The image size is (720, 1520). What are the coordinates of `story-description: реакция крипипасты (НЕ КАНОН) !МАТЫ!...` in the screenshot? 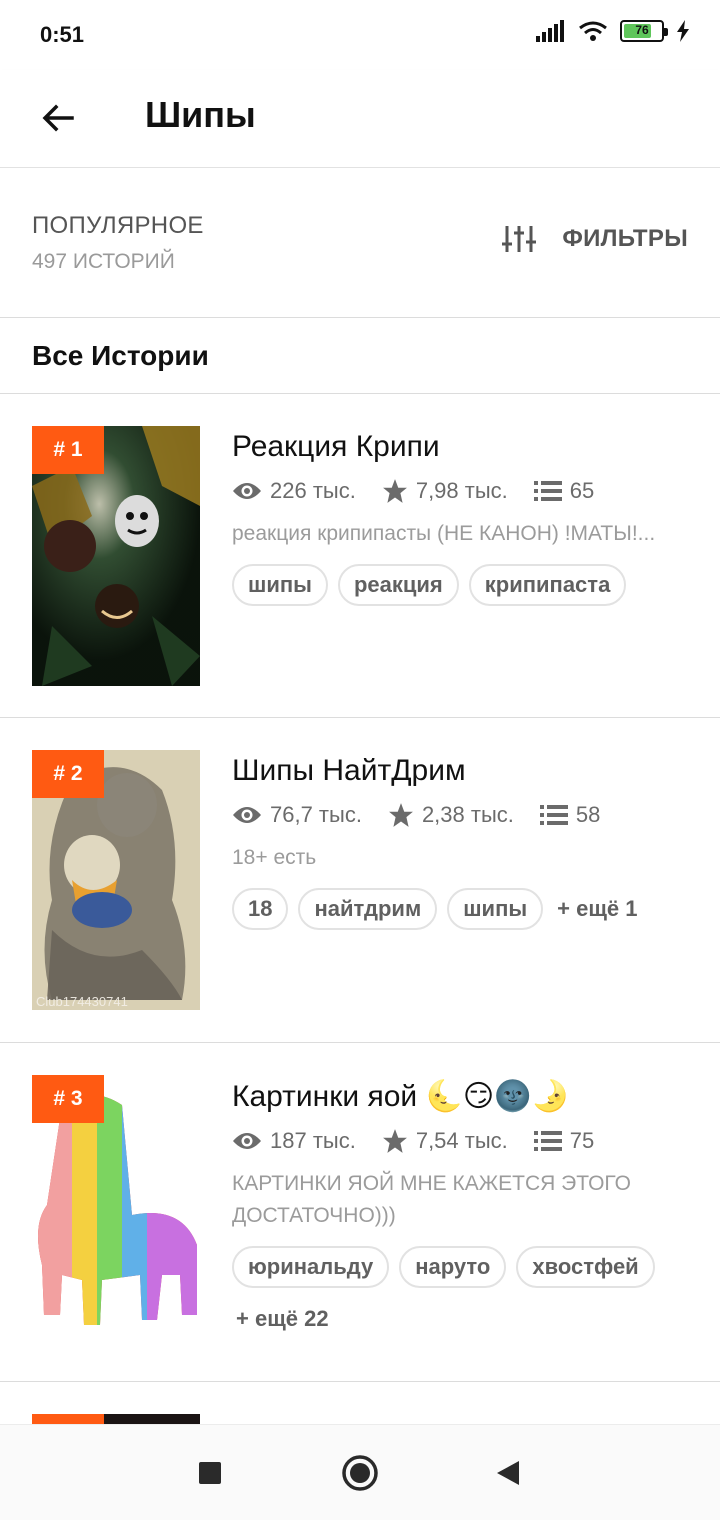 It's located at (444, 533).